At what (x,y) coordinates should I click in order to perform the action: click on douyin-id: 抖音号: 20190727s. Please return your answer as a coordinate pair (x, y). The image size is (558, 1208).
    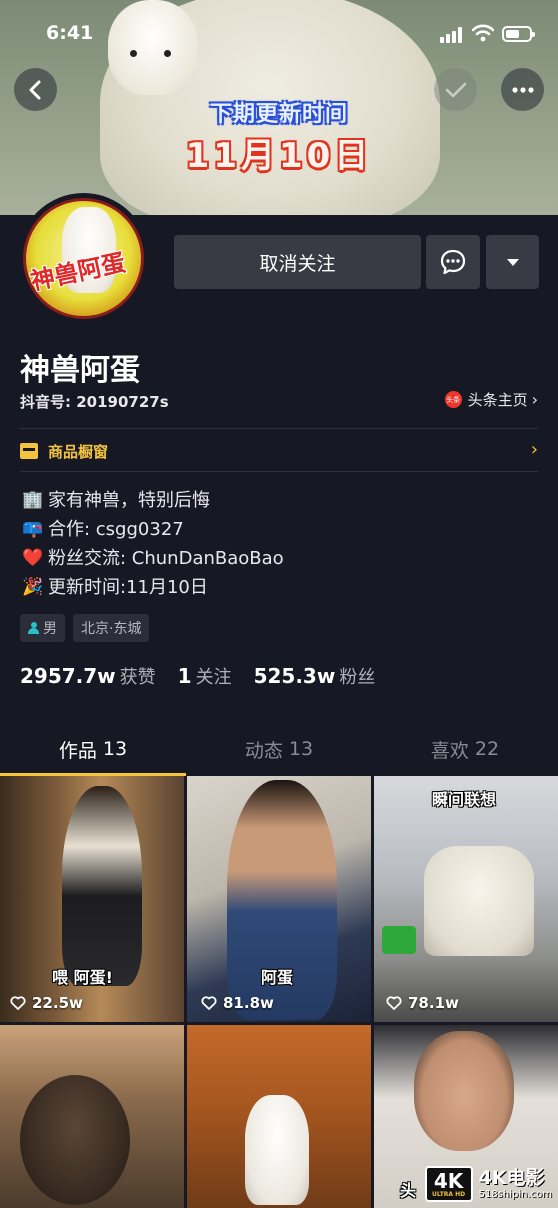
    Looking at the image, I should click on (94, 402).